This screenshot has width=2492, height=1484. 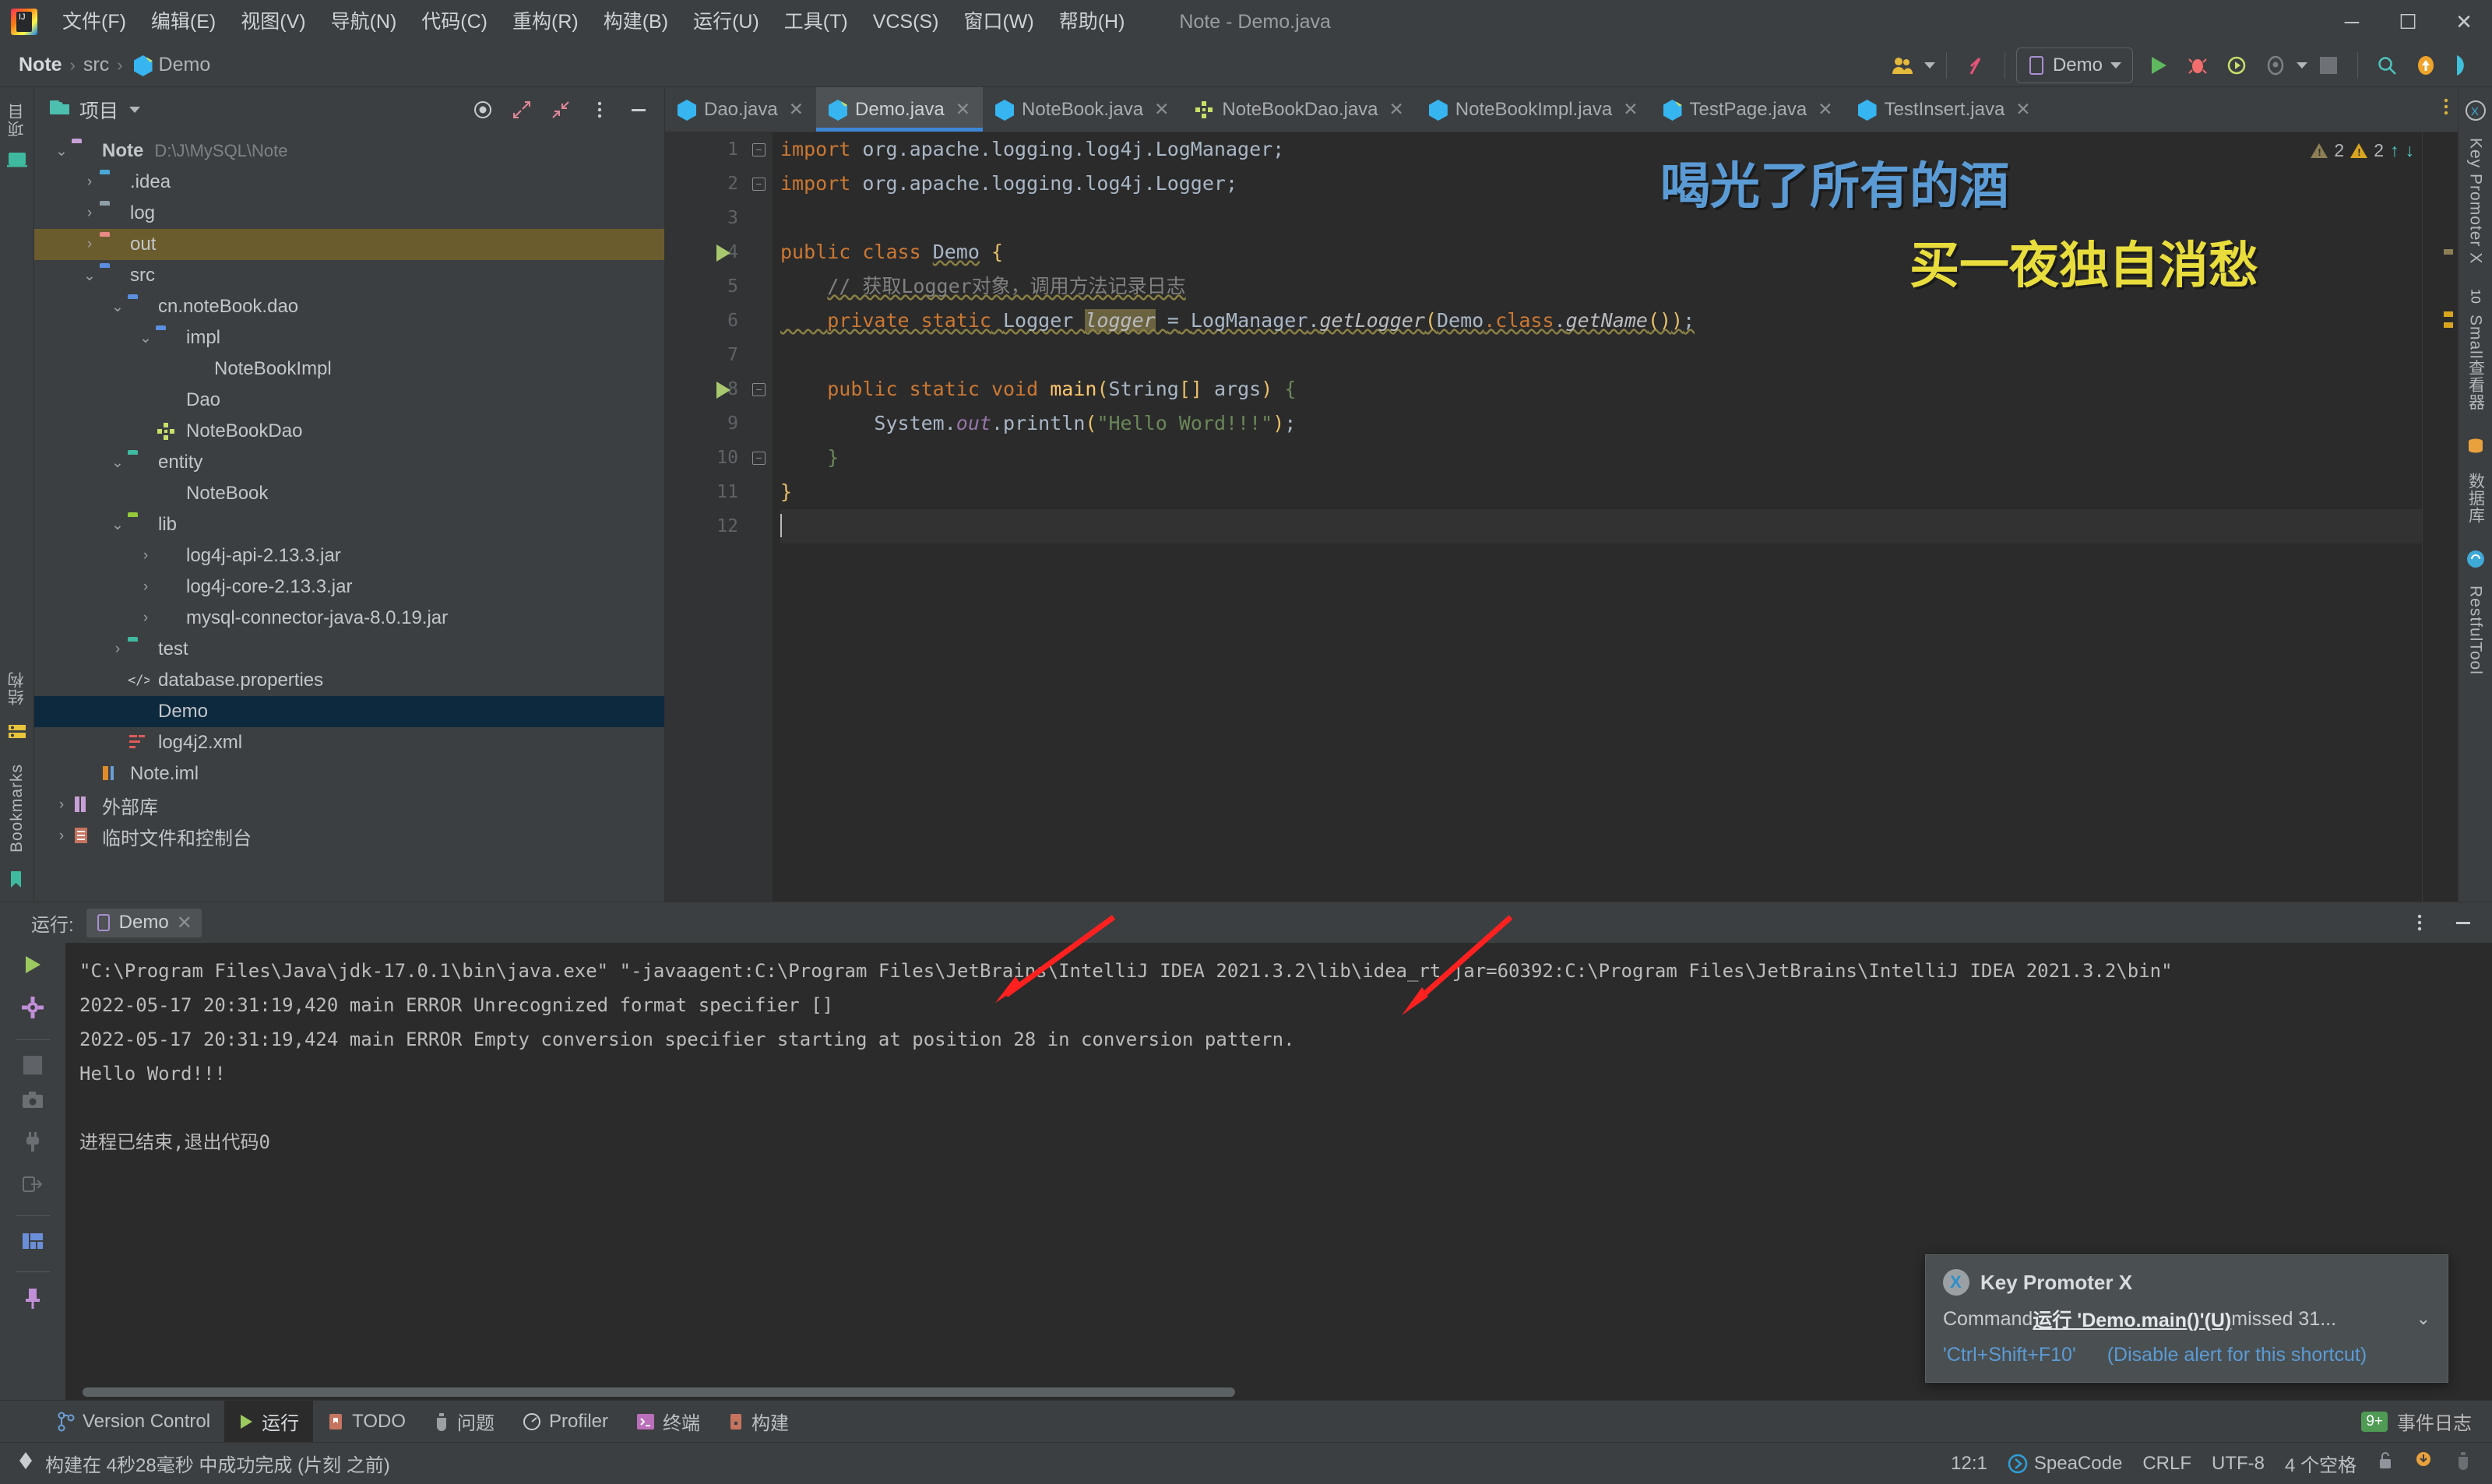 I want to click on profiler-dropdown-icon, so click(x=2302, y=65).